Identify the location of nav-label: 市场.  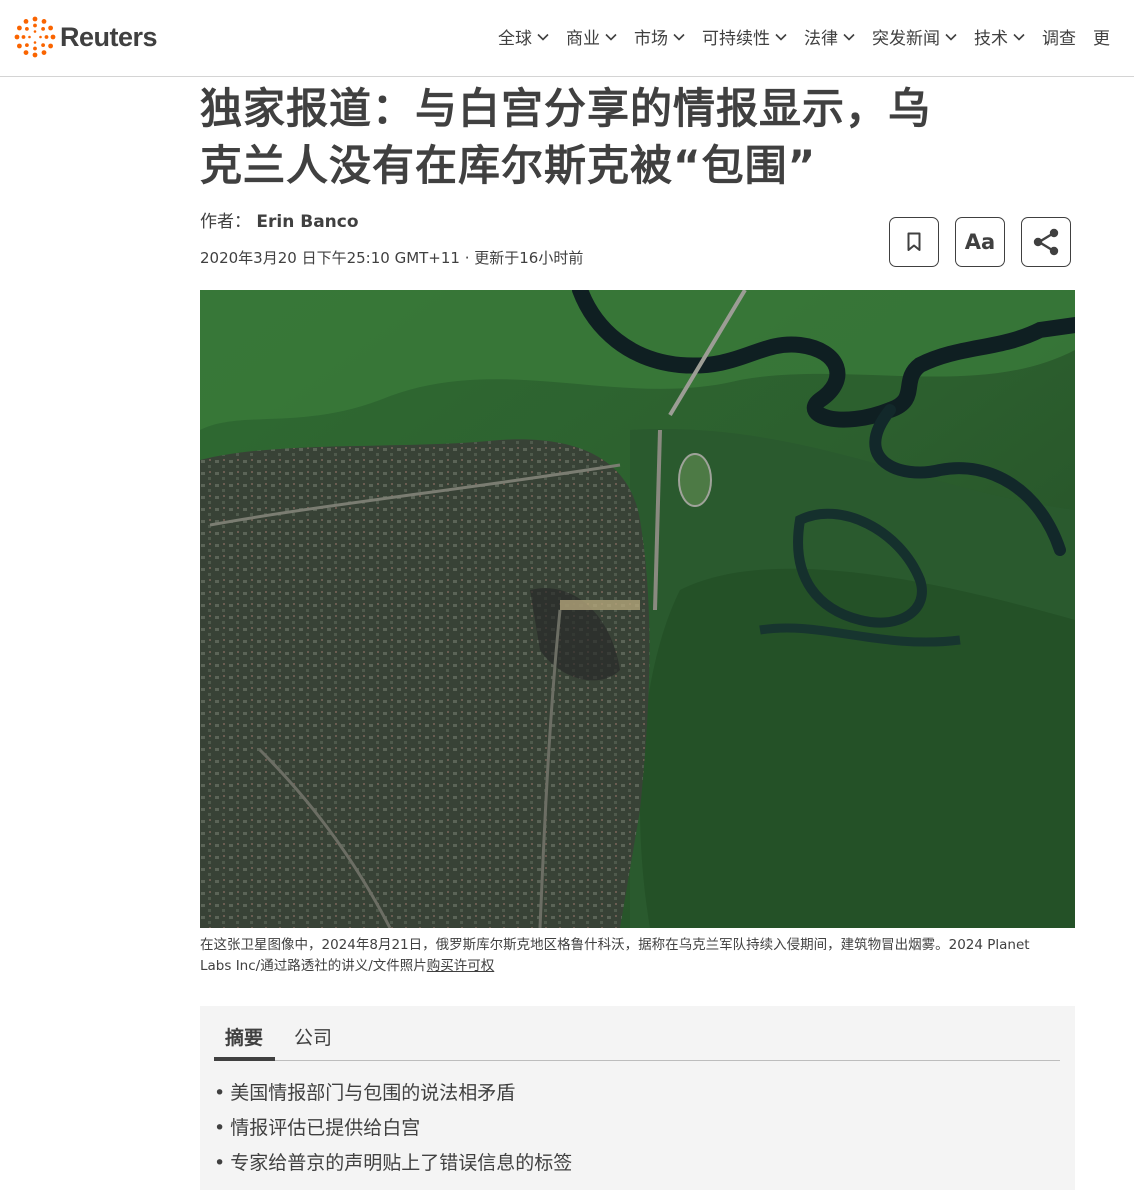
(651, 39).